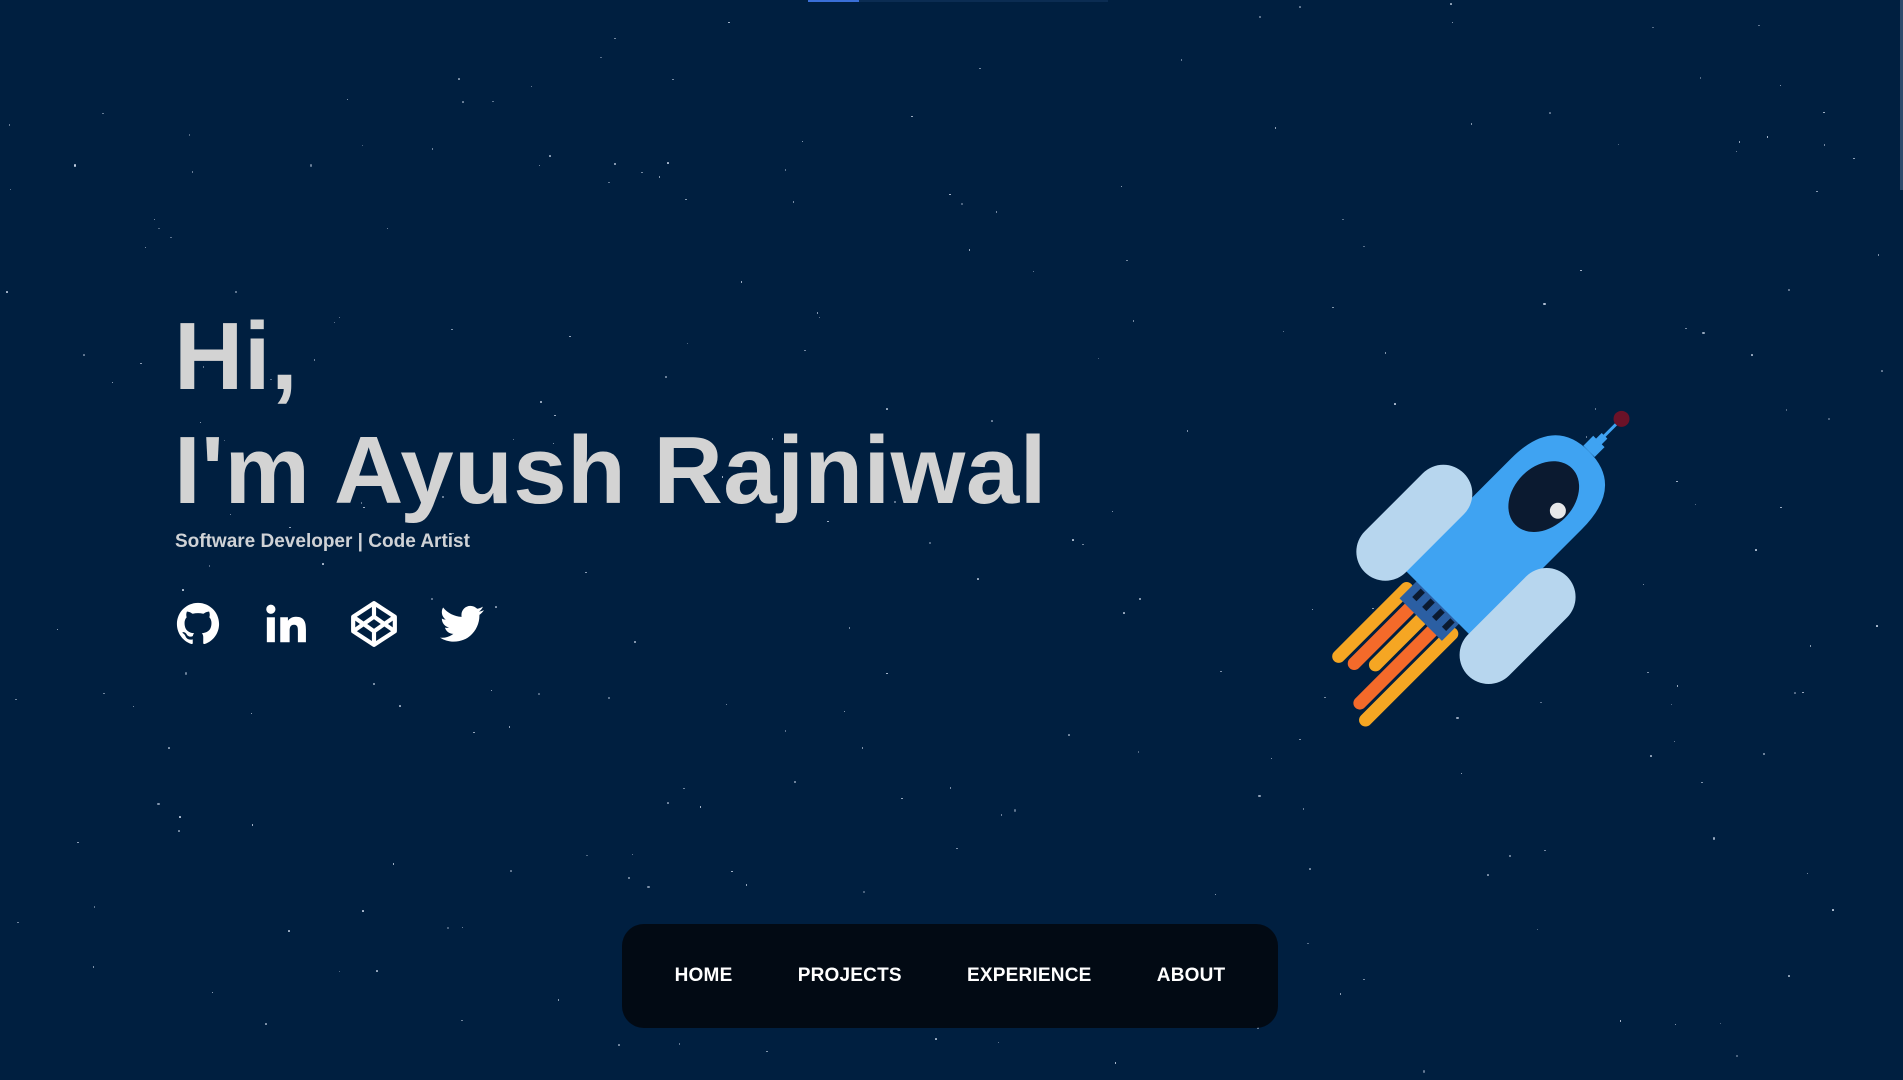  What do you see at coordinates (322, 541) in the screenshot?
I see `hero-subtitle: Software Developer | Code Artist` at bounding box center [322, 541].